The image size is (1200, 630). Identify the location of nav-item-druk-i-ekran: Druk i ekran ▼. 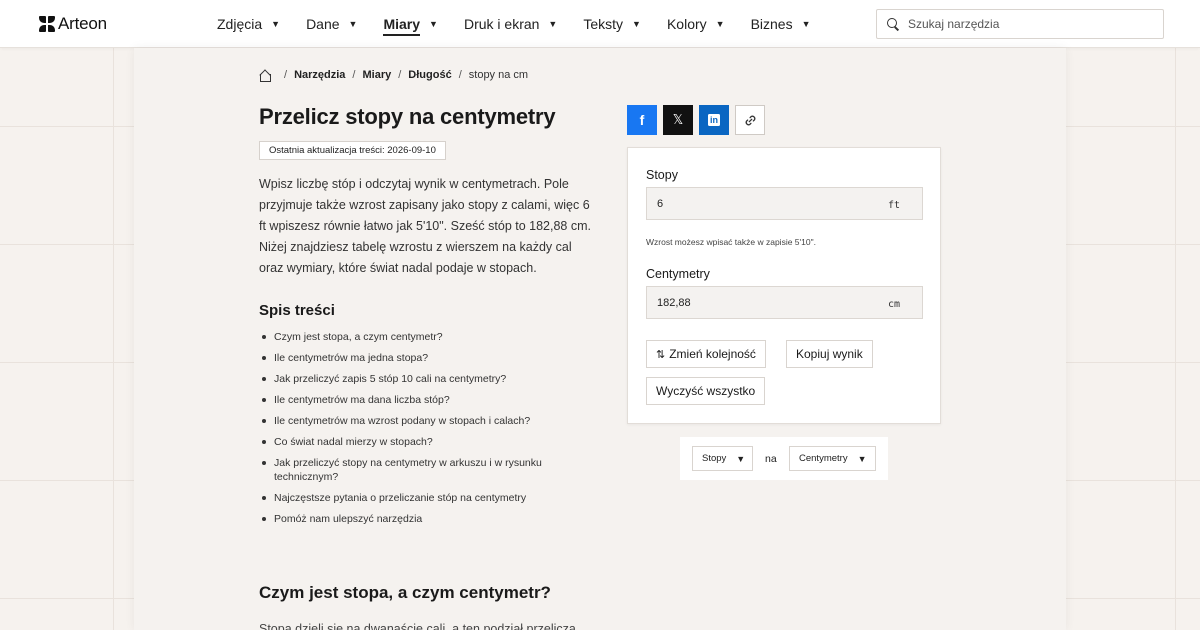
(510, 24).